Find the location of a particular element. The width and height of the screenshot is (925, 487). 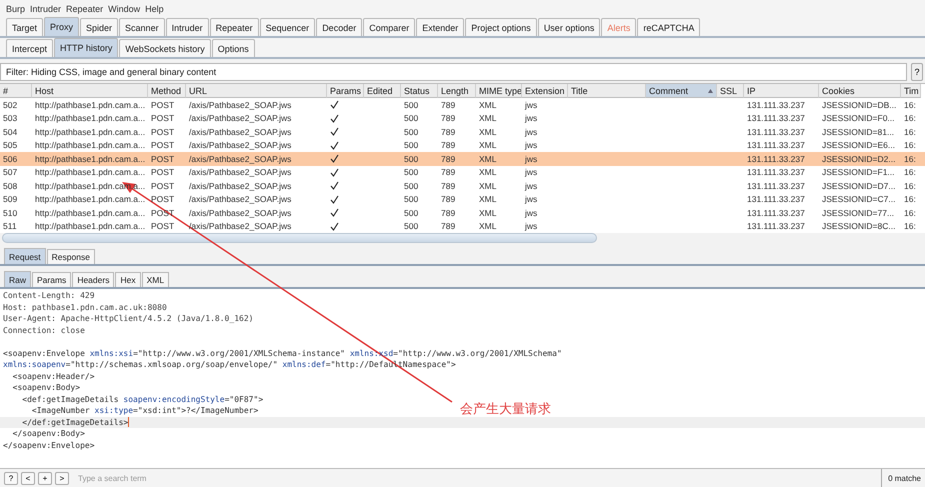

tab: Proxy is located at coordinates (62, 26).